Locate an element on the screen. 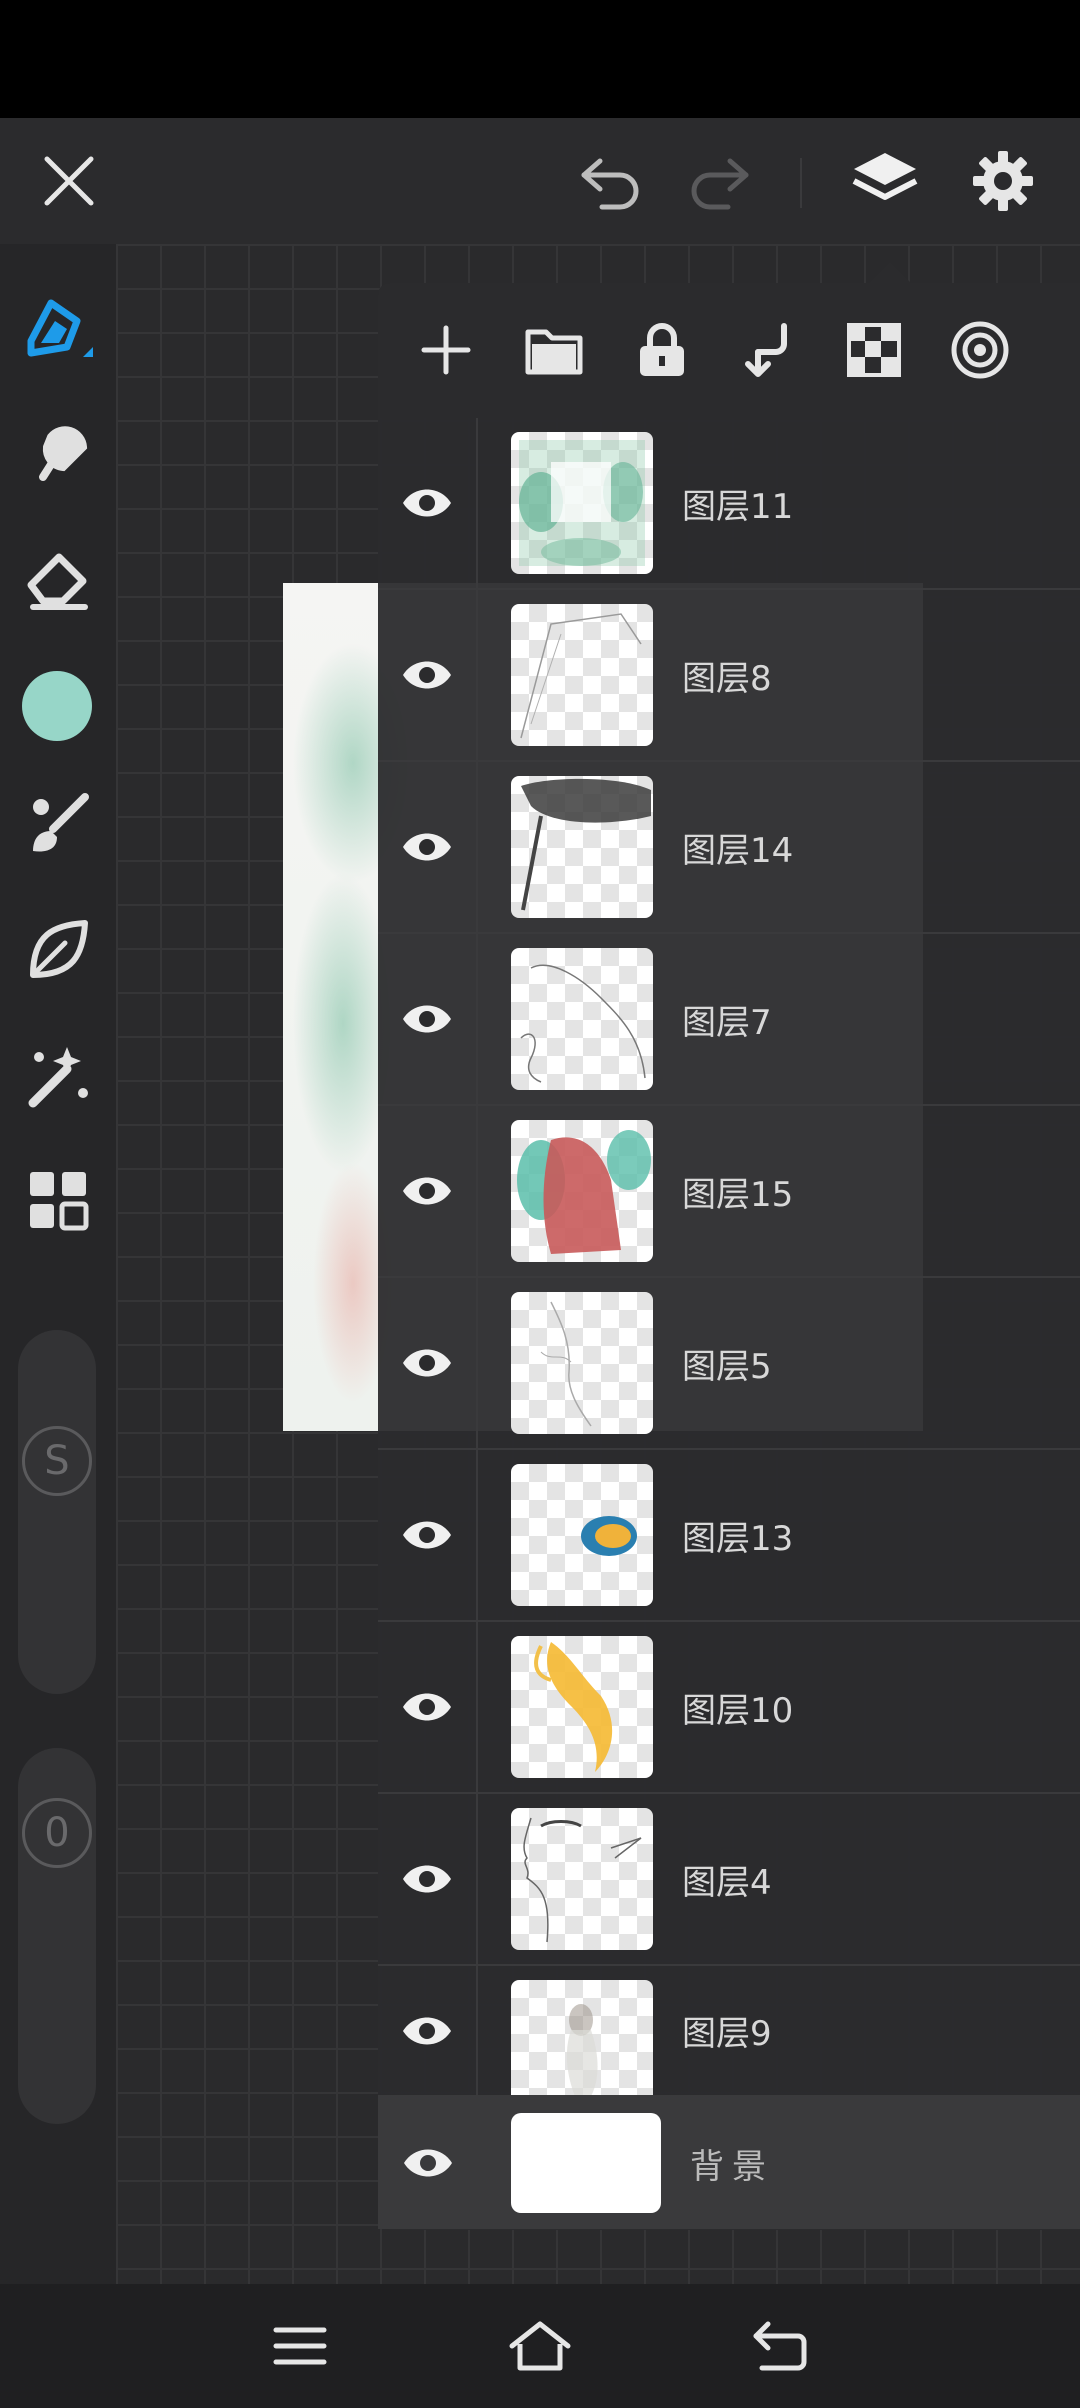 The image size is (1080, 2408). system-nav-bar is located at coordinates (540, 2346).